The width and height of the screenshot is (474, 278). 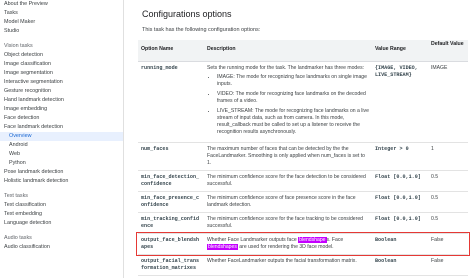 What do you see at coordinates (155, 149) in the screenshot?
I see `option-name: num_faces` at bounding box center [155, 149].